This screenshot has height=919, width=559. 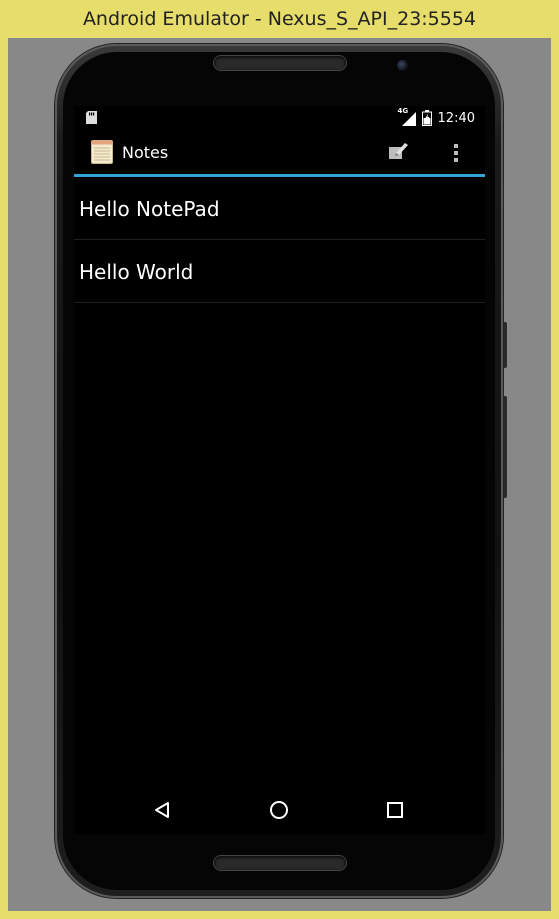 I want to click on list-item: Hello NotePad, so click(x=279, y=208).